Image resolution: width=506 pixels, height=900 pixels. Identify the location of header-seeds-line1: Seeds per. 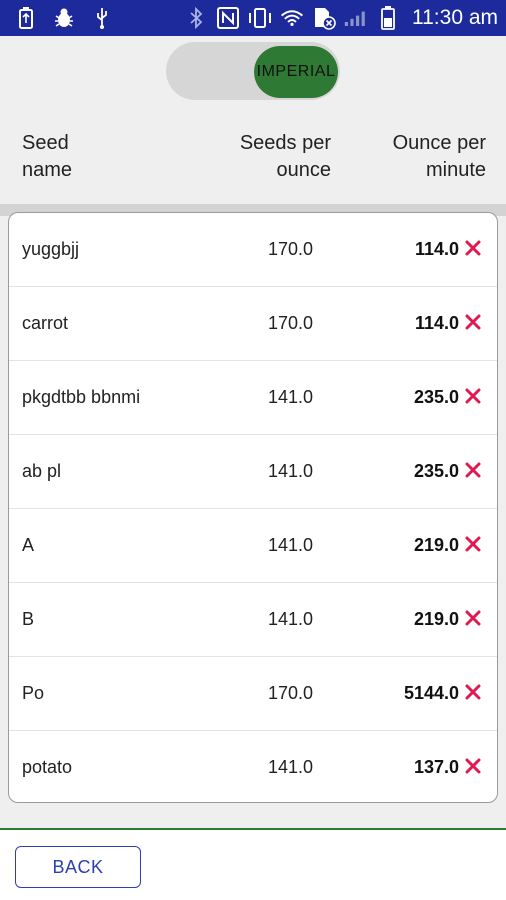
(285, 143).